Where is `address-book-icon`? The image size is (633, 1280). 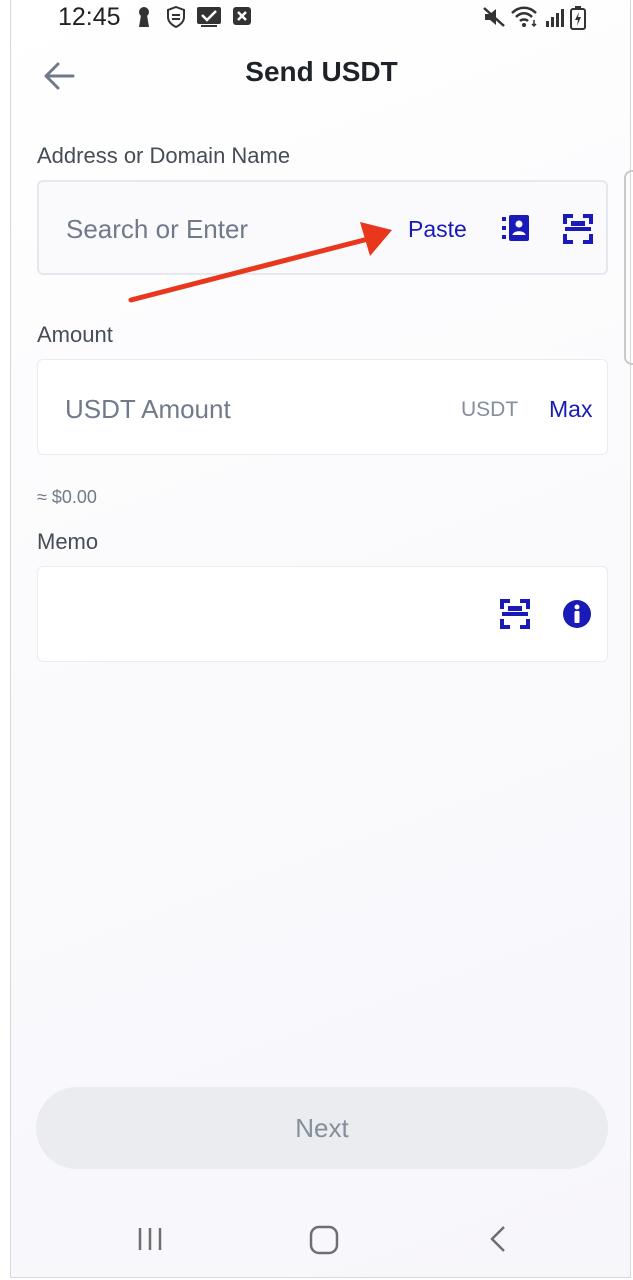
address-book-icon is located at coordinates (516, 228).